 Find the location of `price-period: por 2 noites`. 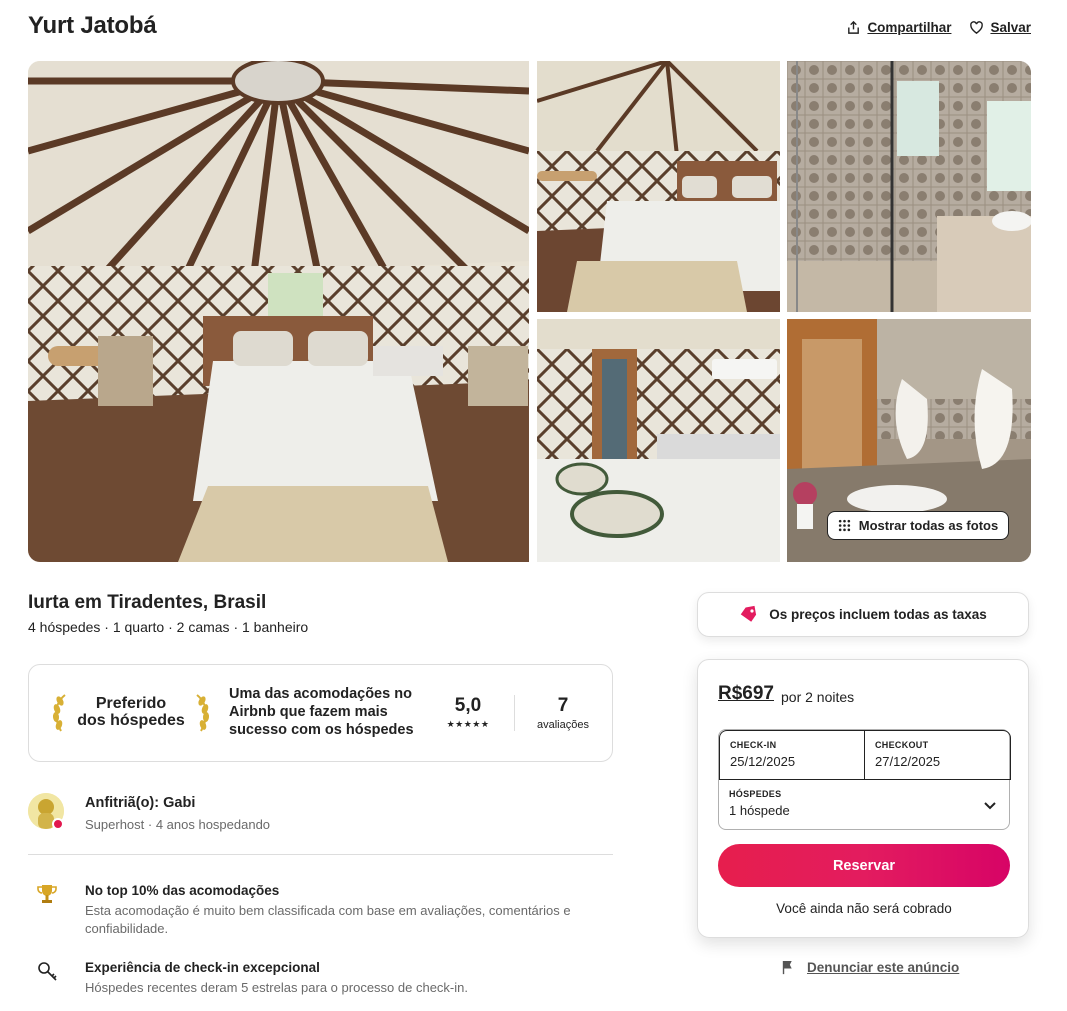

price-period: por 2 noites is located at coordinates (818, 697).